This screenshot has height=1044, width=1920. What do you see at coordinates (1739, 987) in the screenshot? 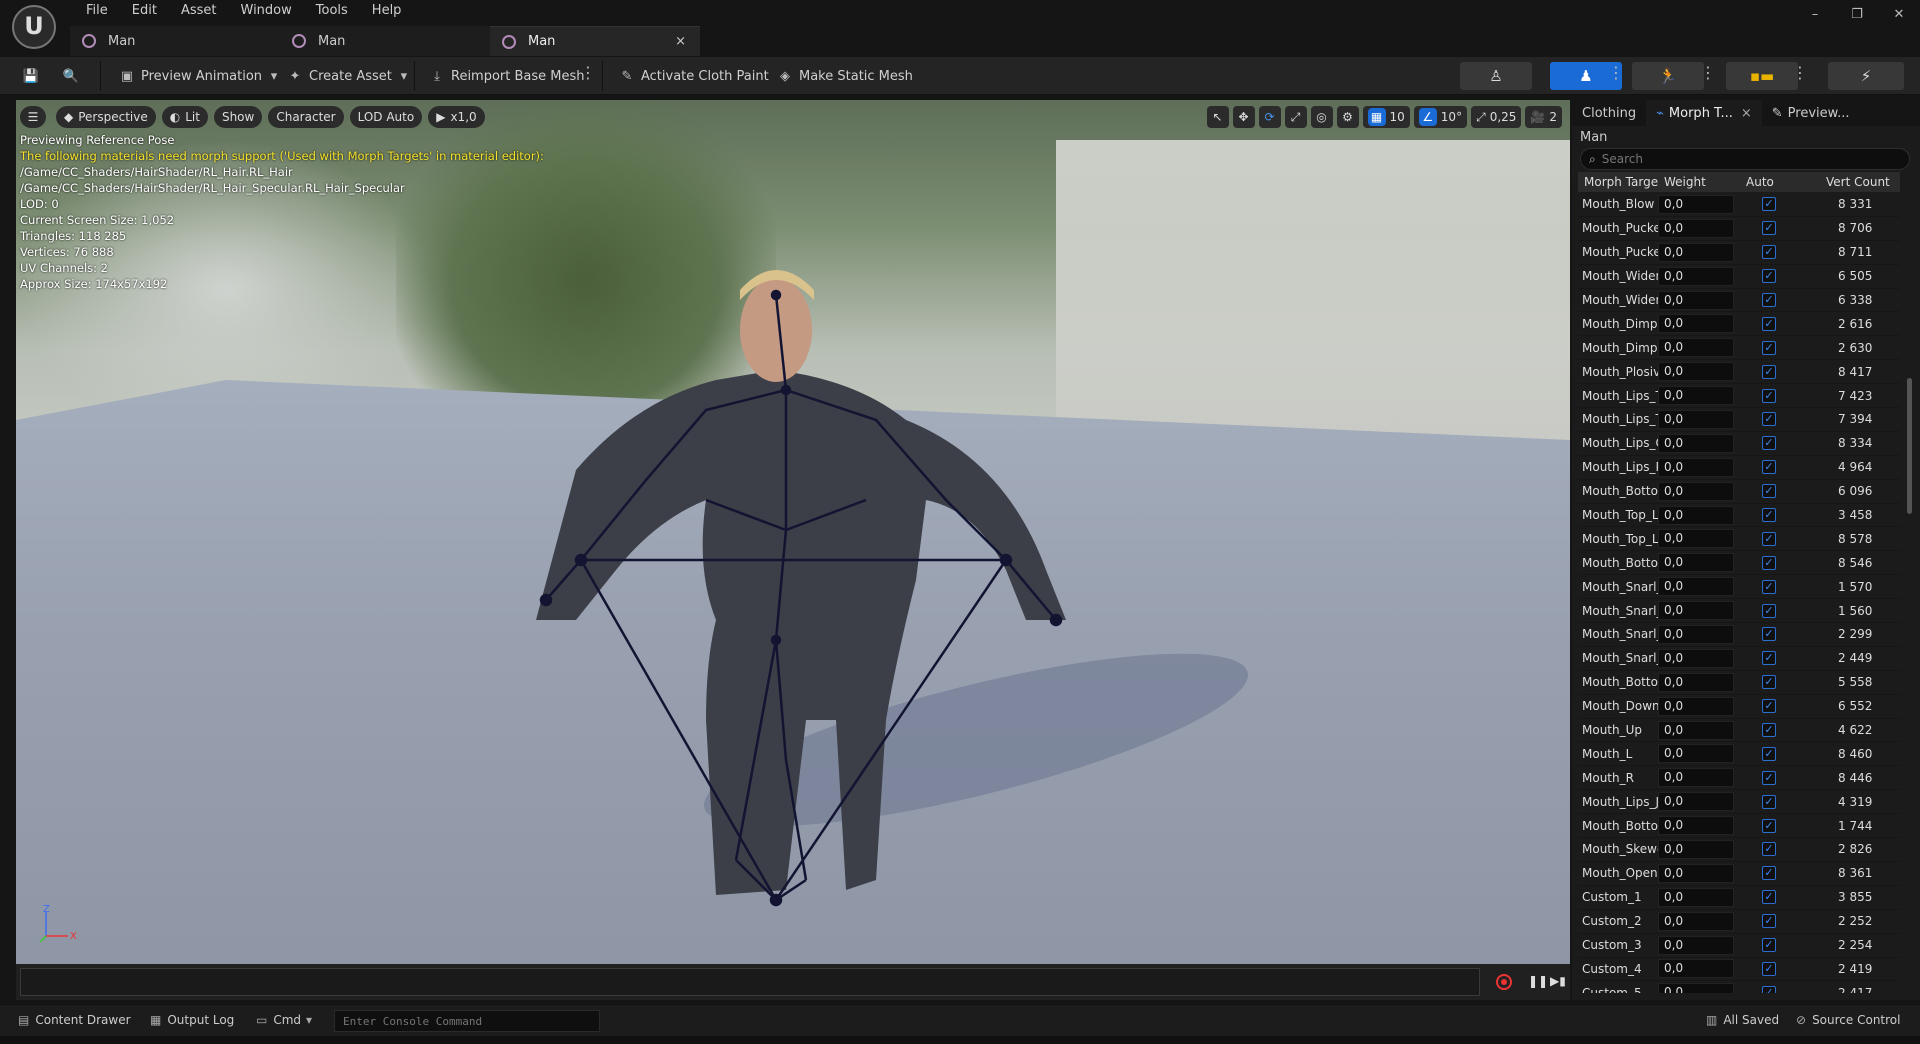
I see `morph-target-row: Custom_5 0,0 ✓ 2 417` at bounding box center [1739, 987].